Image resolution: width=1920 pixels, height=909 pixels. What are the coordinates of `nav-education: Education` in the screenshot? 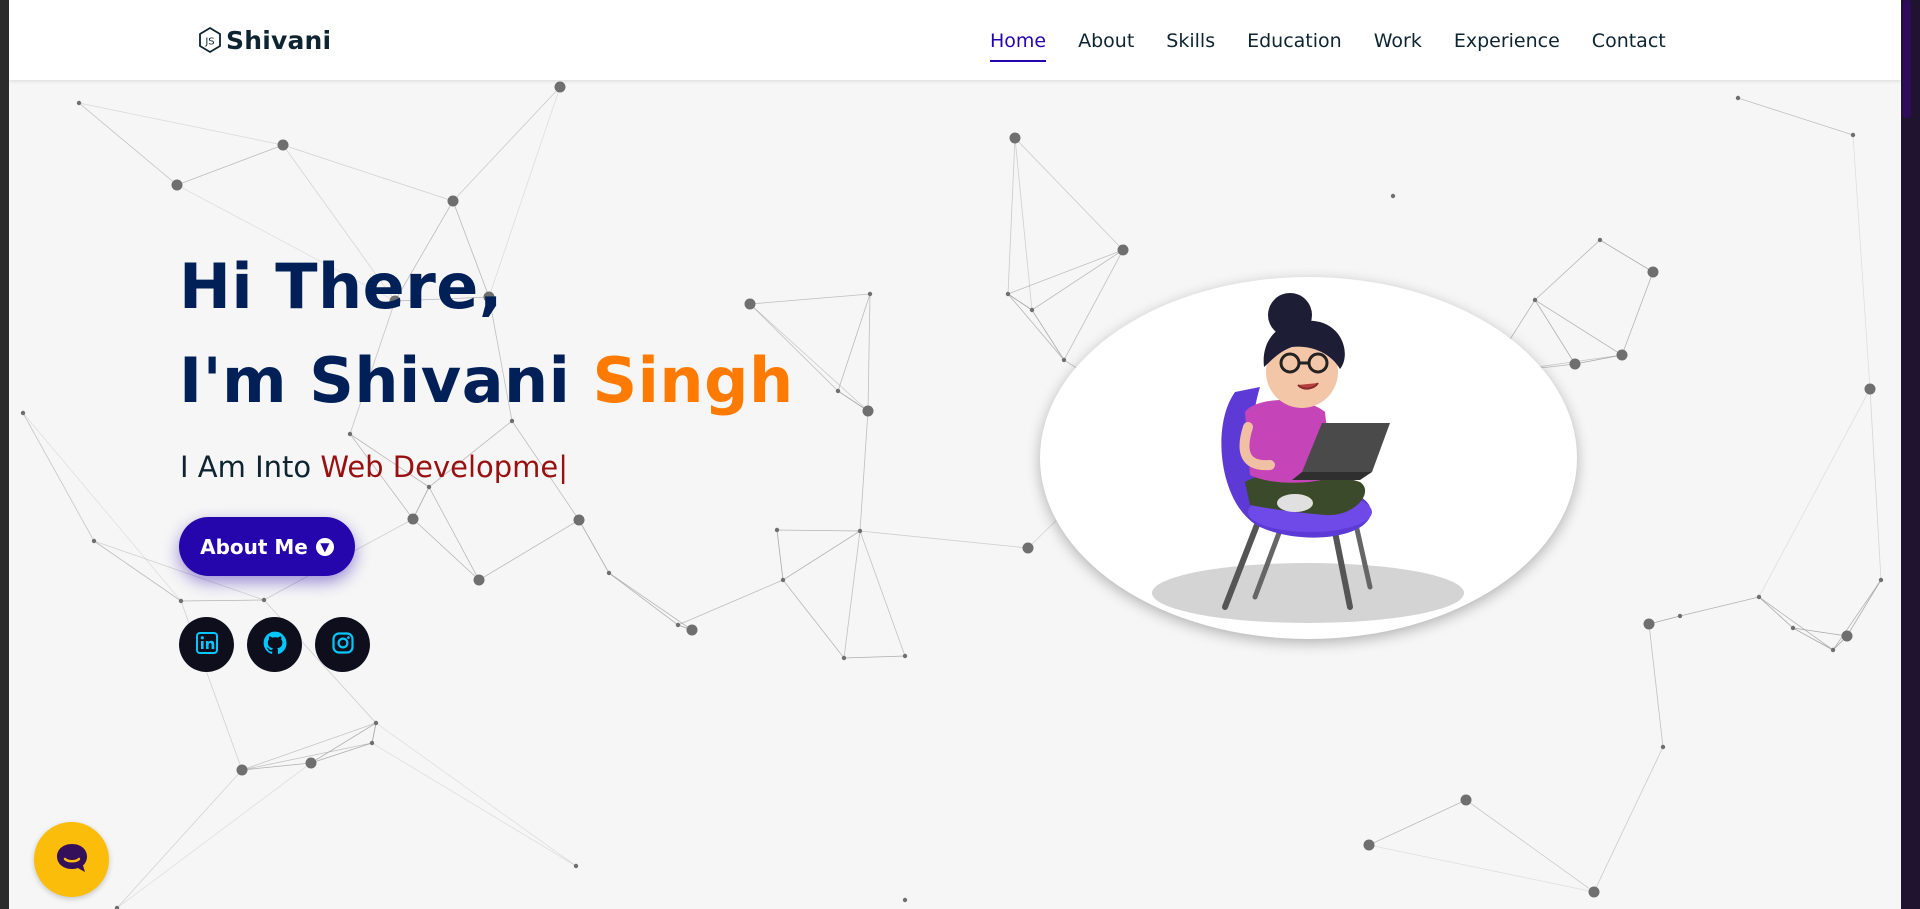 It's located at (1294, 41).